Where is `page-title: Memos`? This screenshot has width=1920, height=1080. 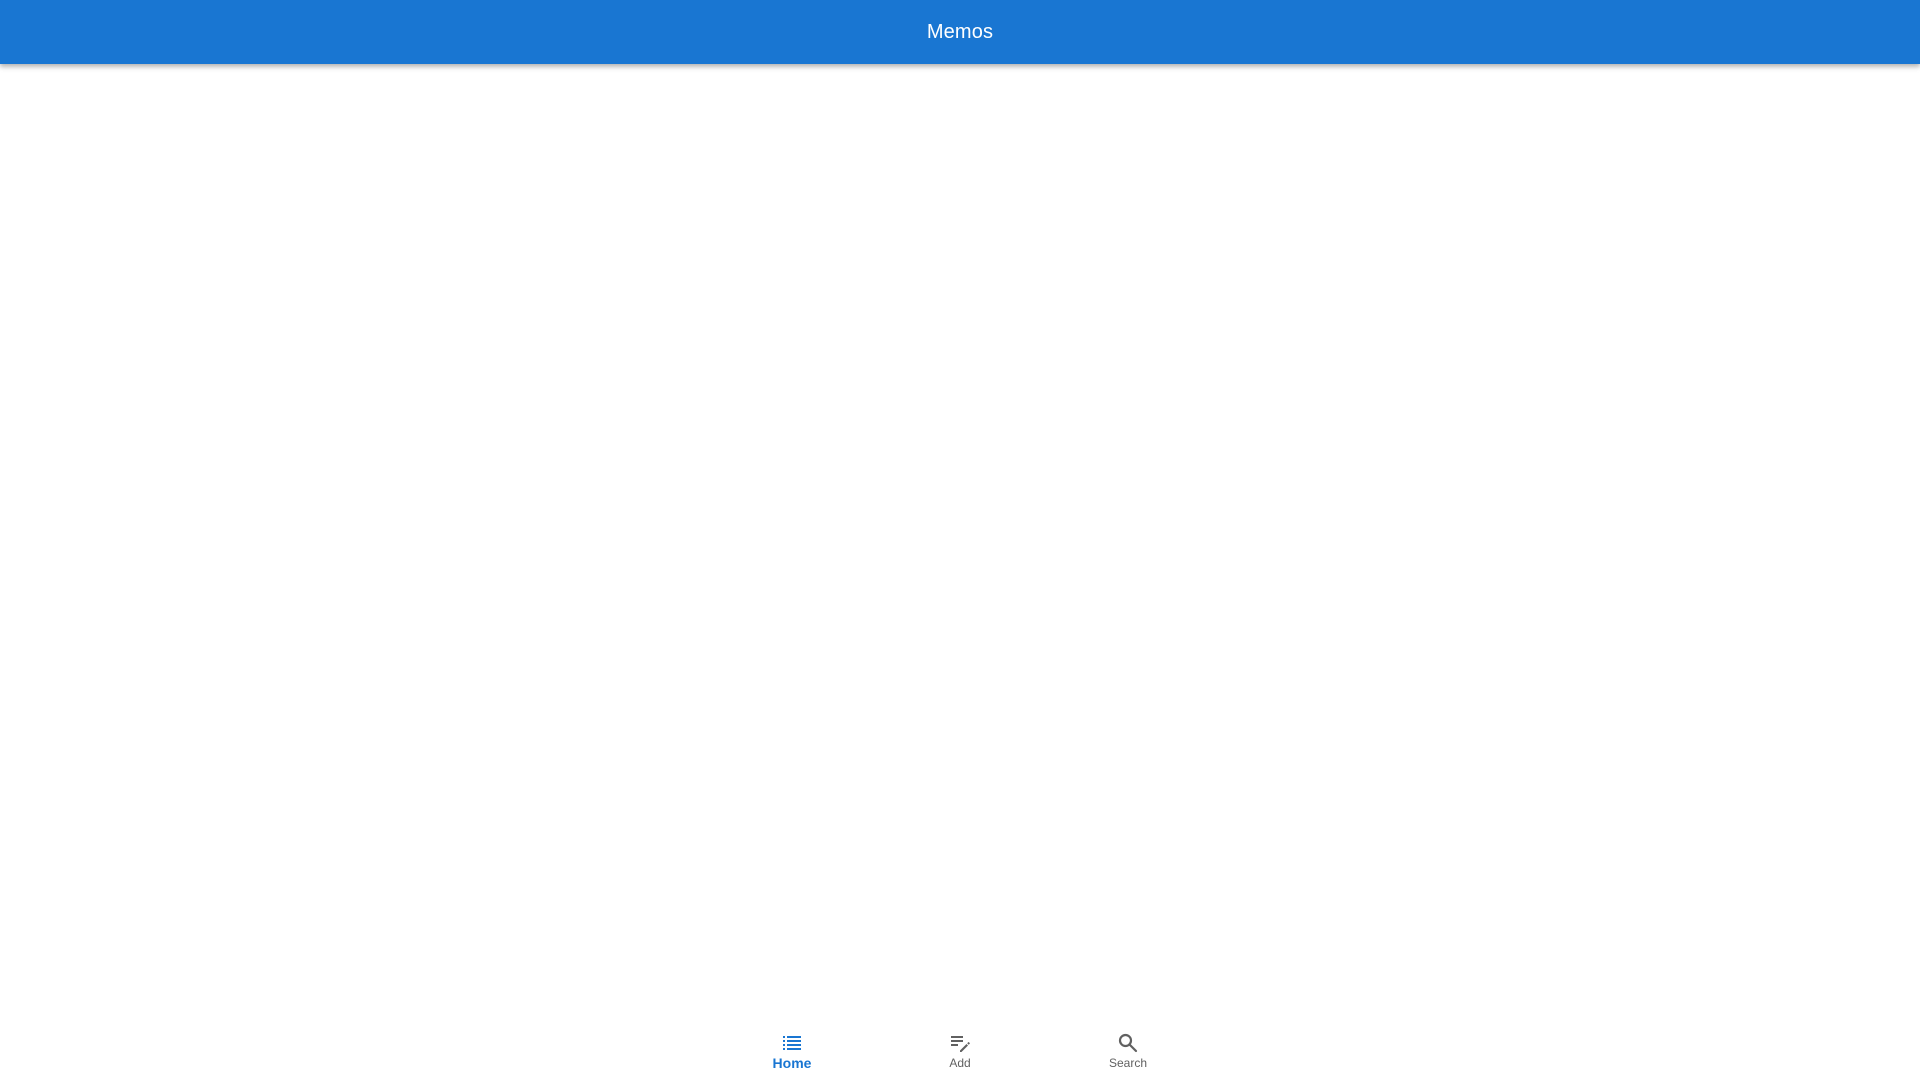 page-title: Memos is located at coordinates (960, 31).